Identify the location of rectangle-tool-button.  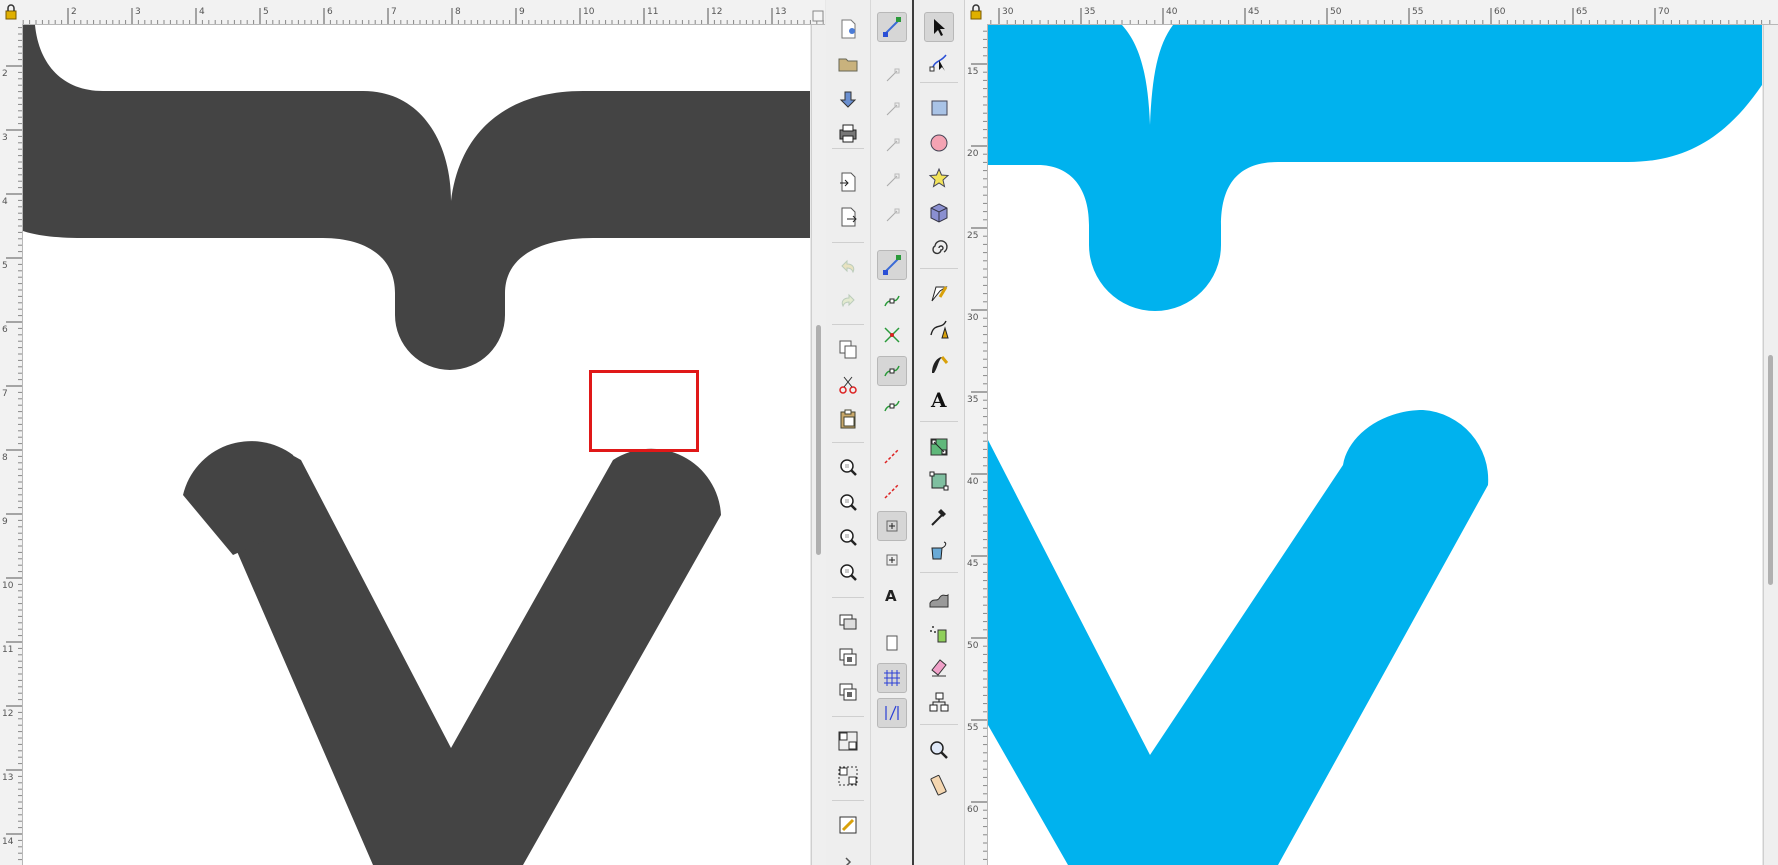
(939, 108).